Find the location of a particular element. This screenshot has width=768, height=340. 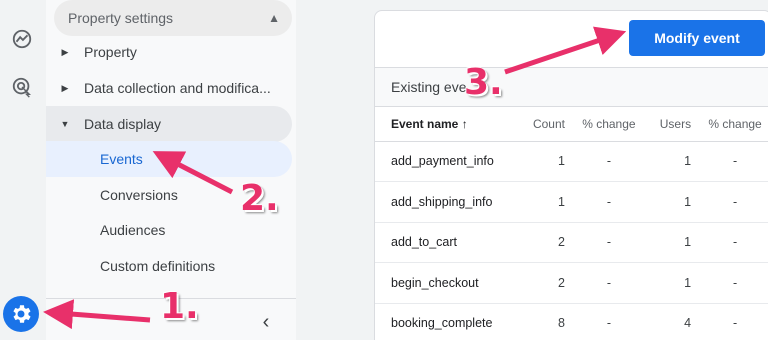

nav-item-label: Custom definitions is located at coordinates (158, 266).